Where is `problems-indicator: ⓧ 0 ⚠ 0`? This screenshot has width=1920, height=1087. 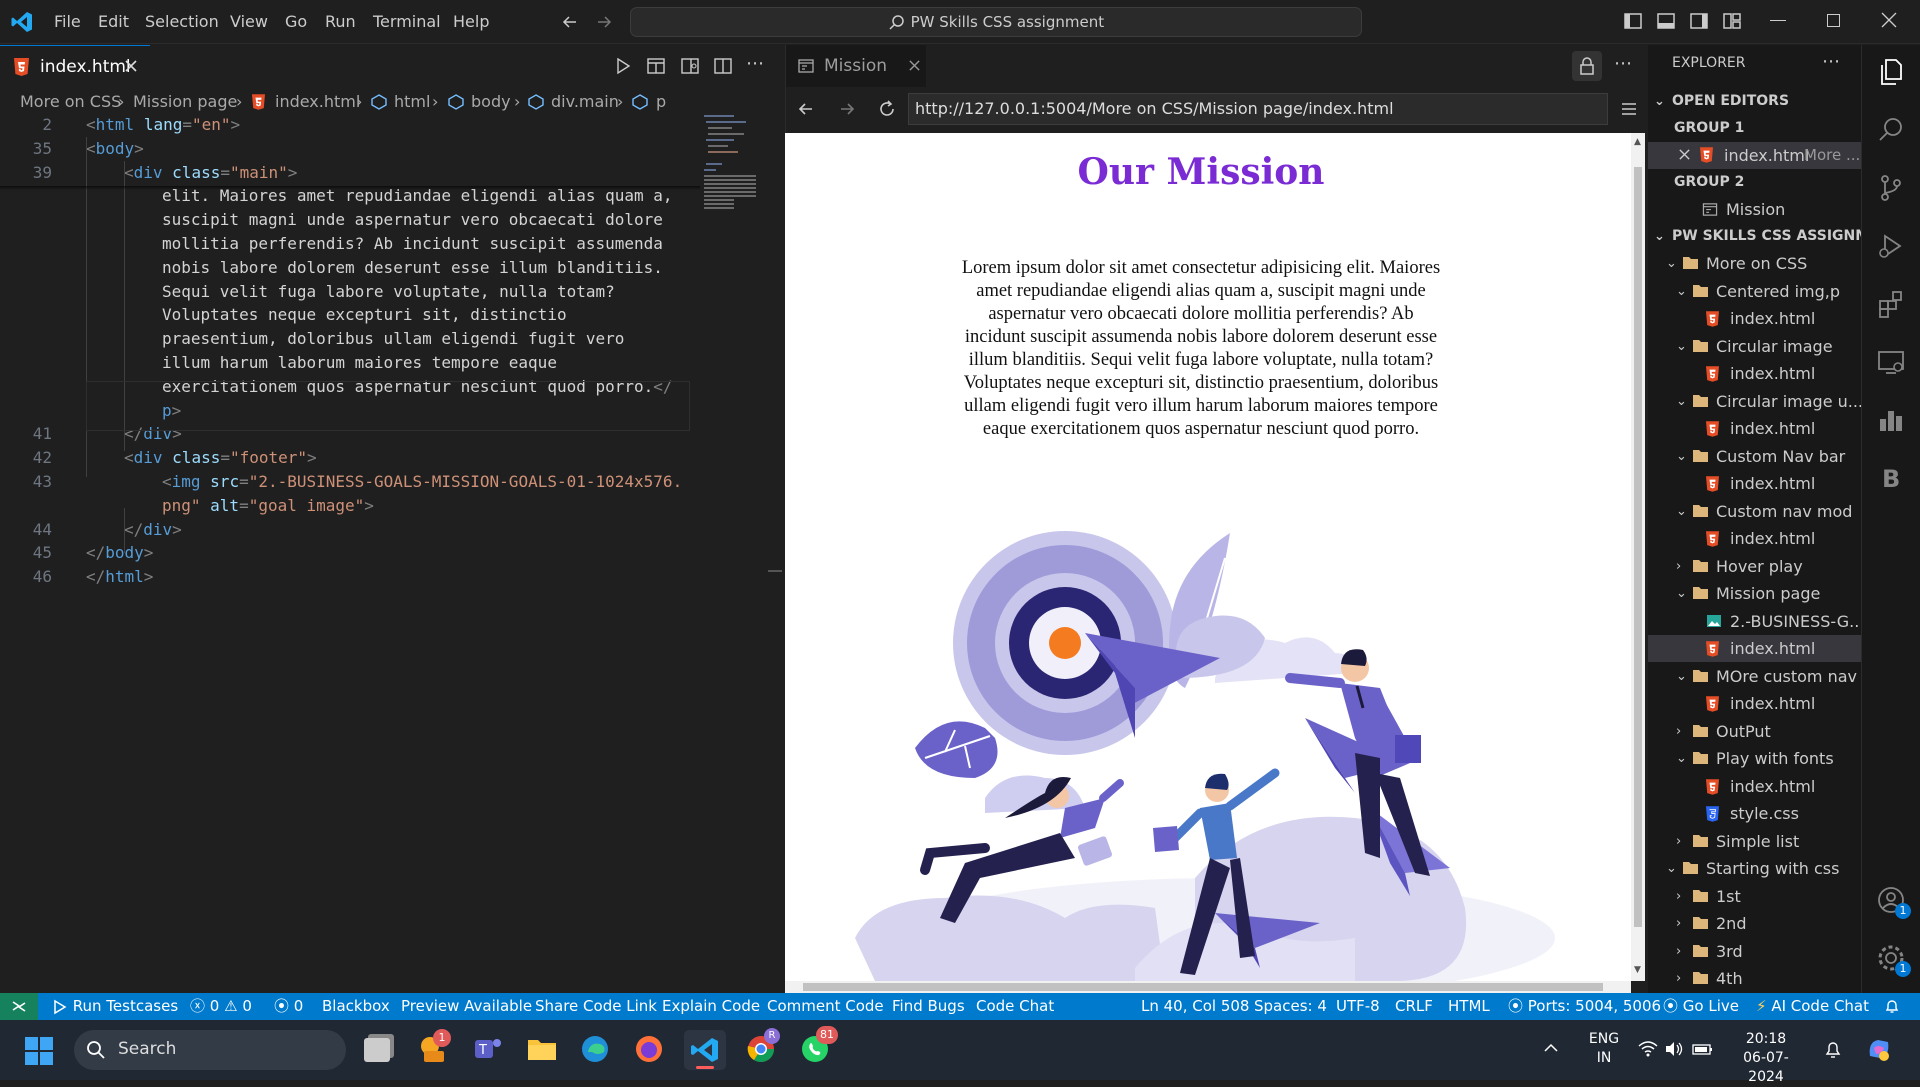 problems-indicator: ⓧ 0 ⚠ 0 is located at coordinates (221, 1006).